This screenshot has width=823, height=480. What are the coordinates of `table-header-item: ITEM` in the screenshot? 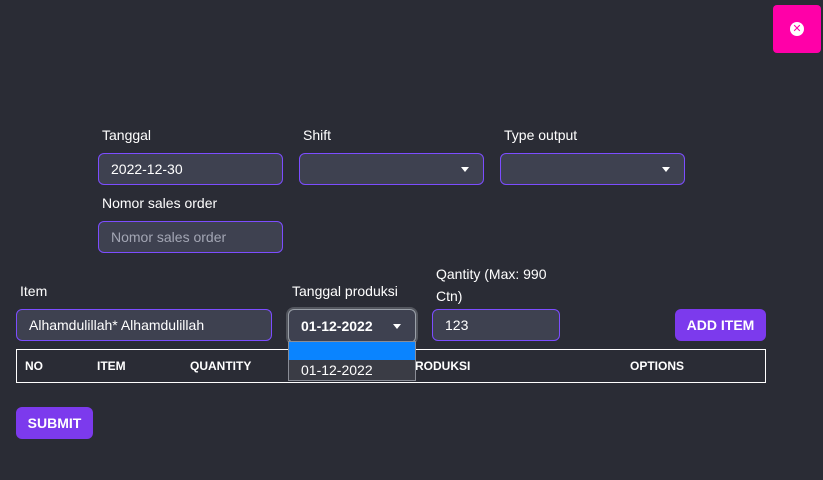 It's located at (111, 366).